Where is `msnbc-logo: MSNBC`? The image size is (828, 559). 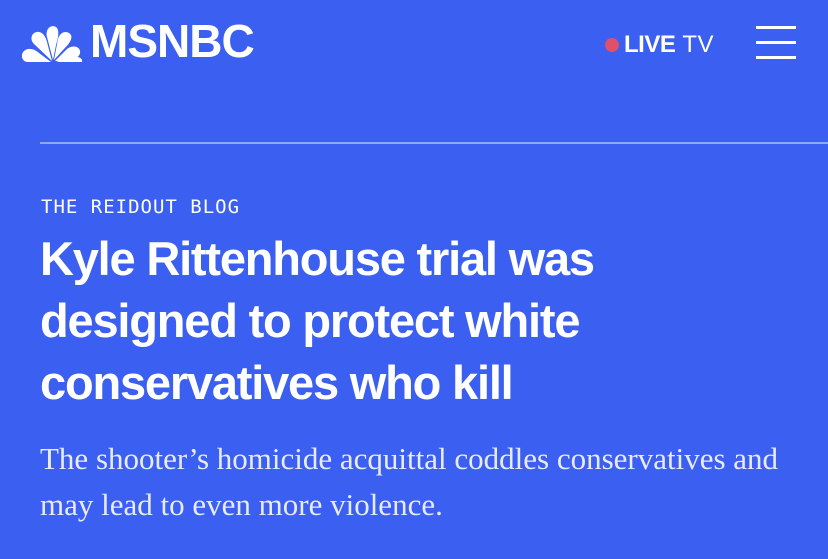 msnbc-logo: MSNBC is located at coordinates (137, 41).